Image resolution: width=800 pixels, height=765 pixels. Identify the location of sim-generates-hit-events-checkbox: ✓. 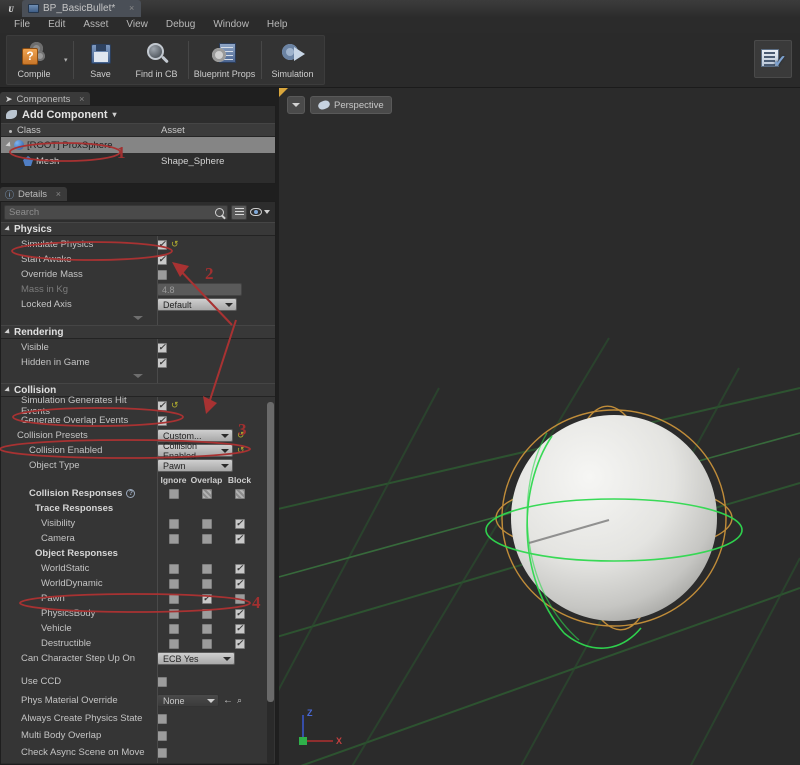
(162, 405).